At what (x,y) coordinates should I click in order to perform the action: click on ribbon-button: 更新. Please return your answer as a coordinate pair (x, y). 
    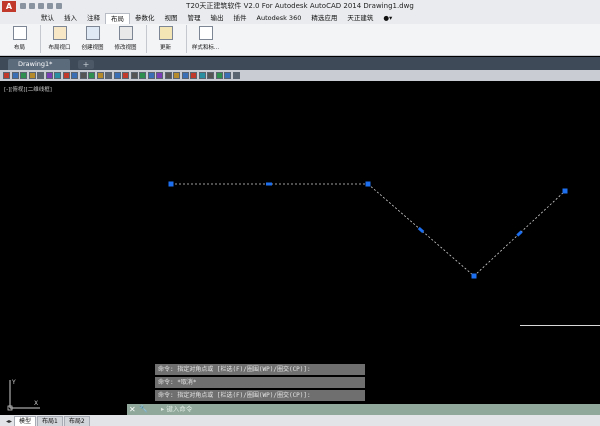
    Looking at the image, I should click on (165, 39).